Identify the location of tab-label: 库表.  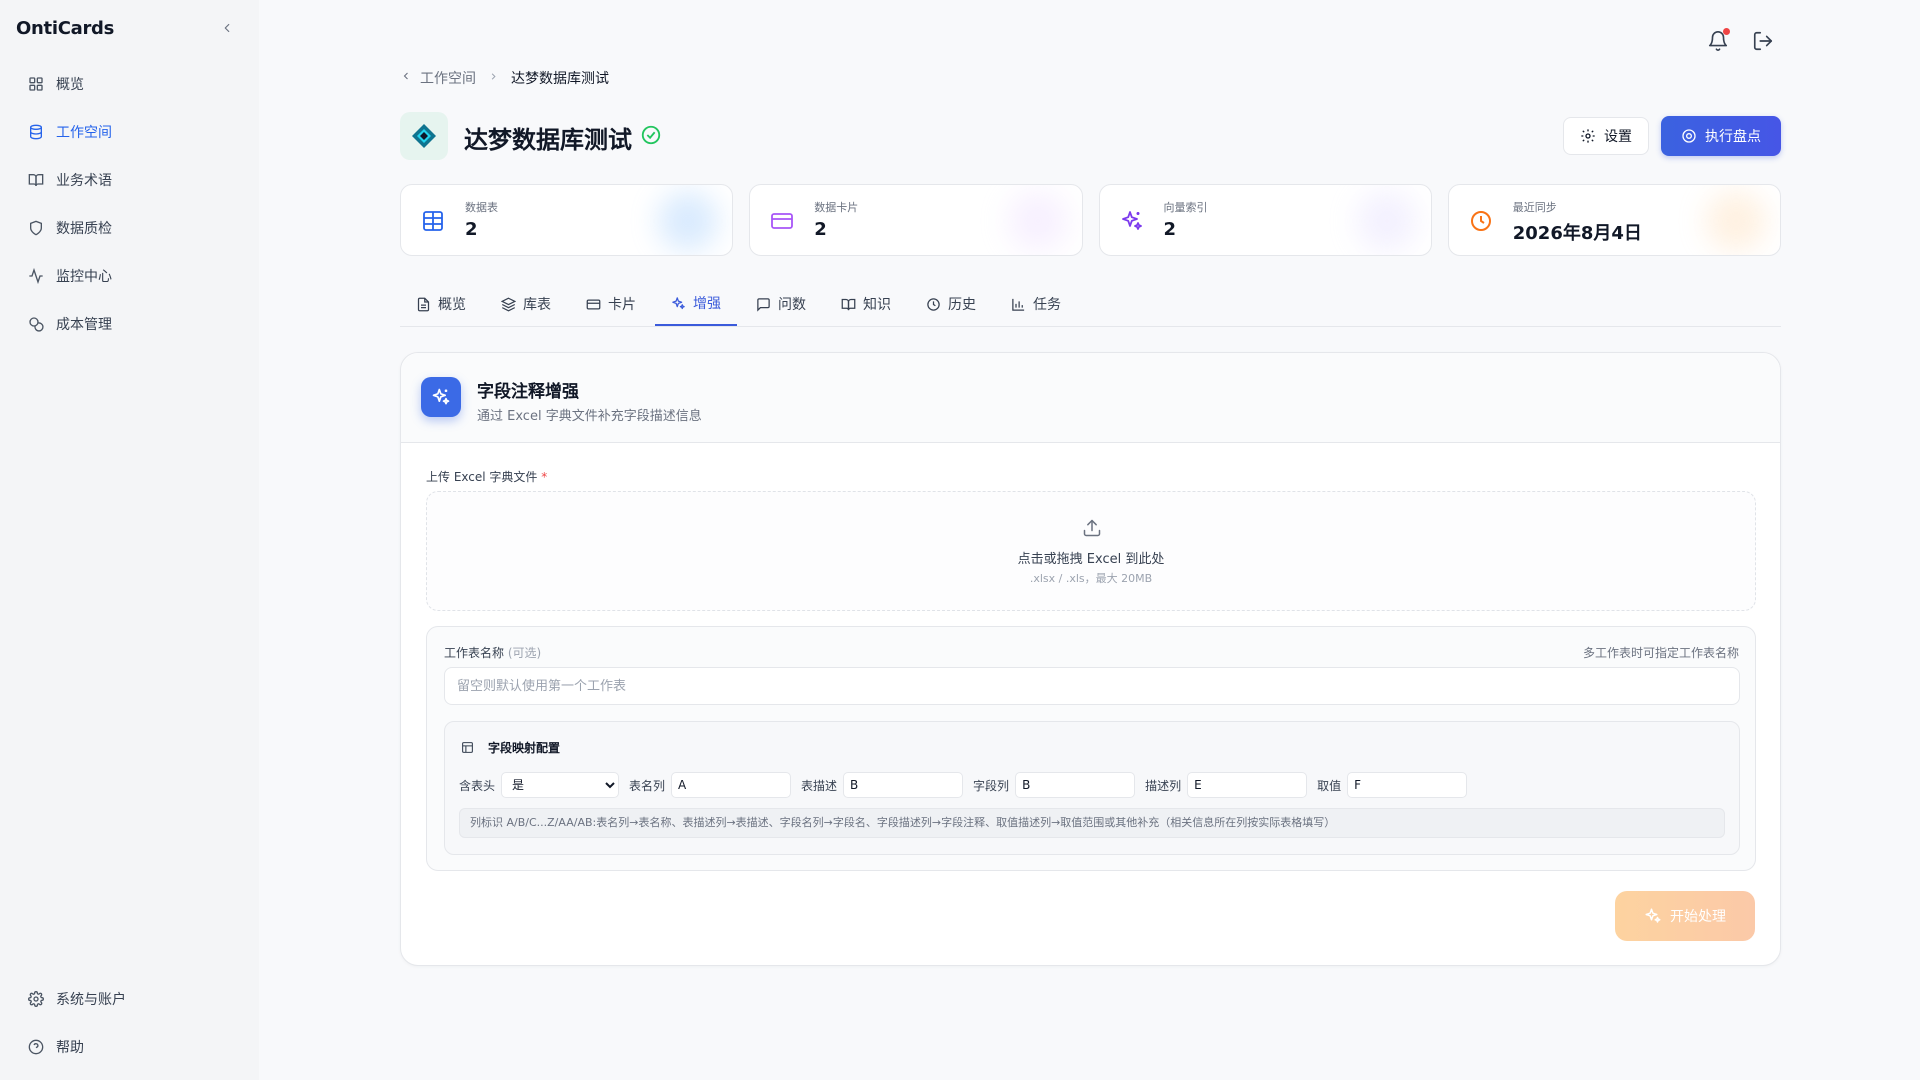
(537, 305).